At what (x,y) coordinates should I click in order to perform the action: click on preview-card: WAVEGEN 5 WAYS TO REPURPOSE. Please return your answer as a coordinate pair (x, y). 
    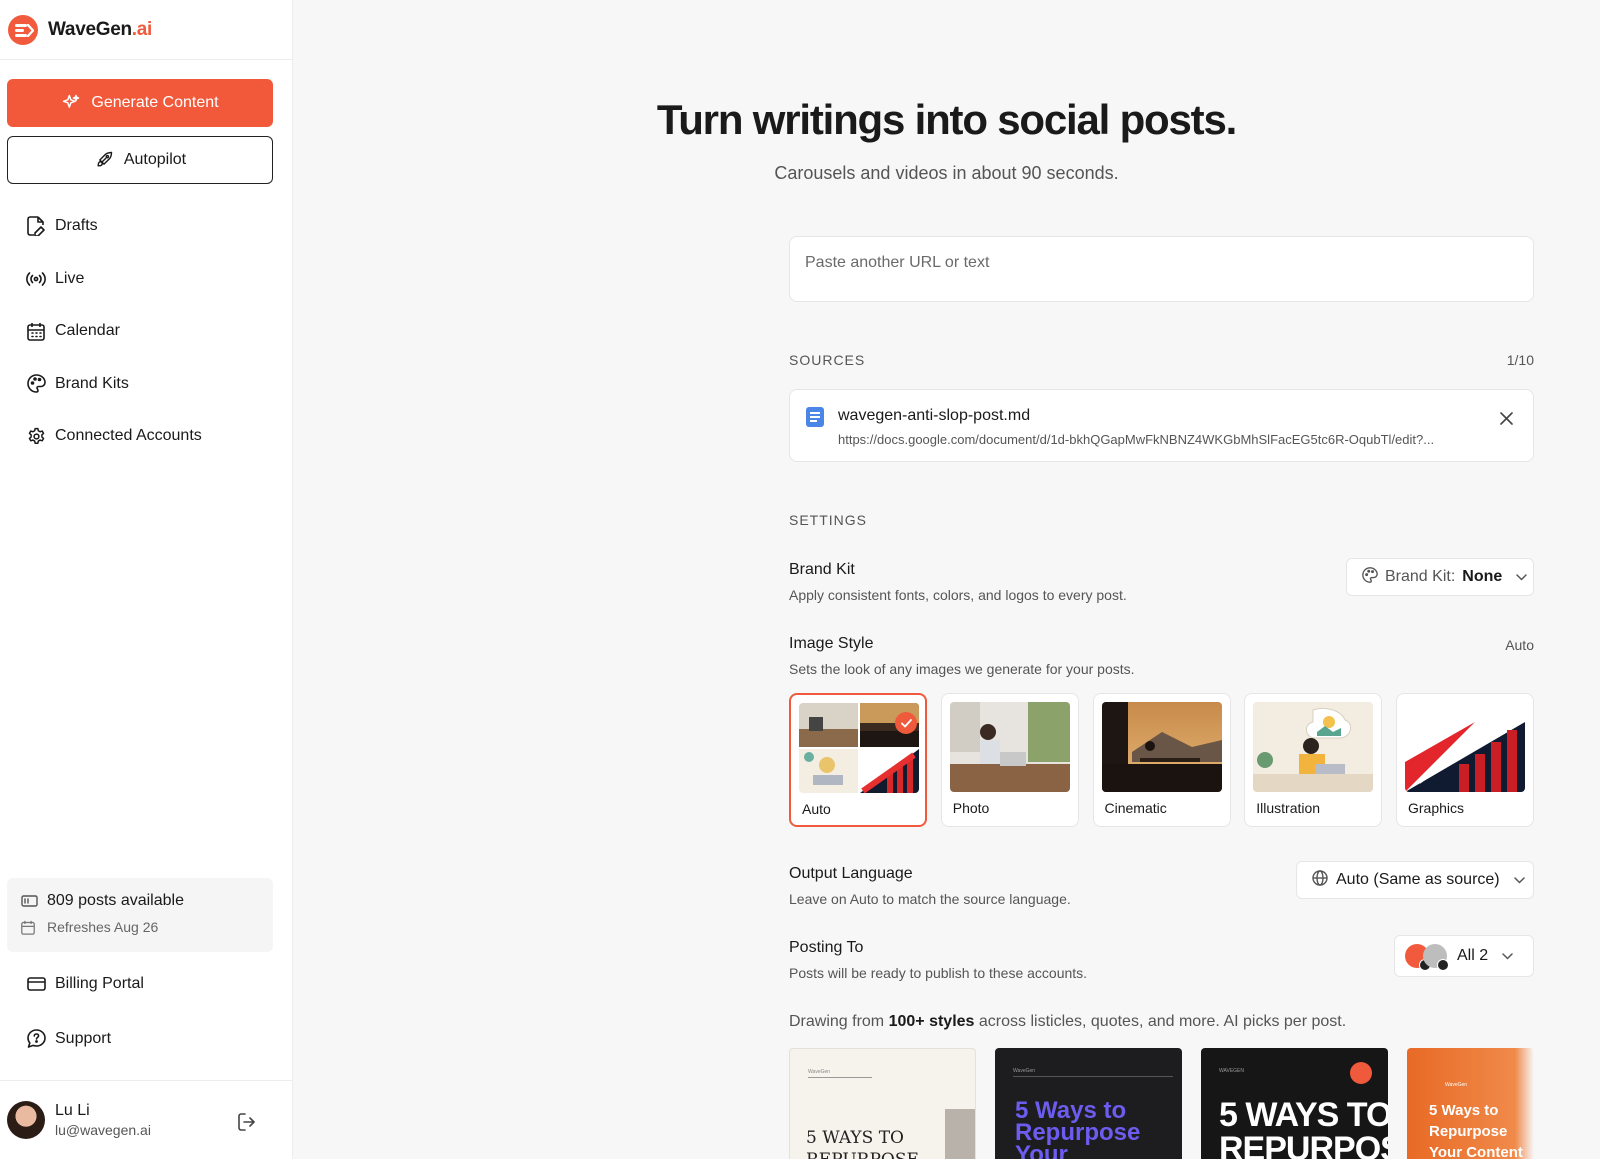
    Looking at the image, I should click on (1294, 1103).